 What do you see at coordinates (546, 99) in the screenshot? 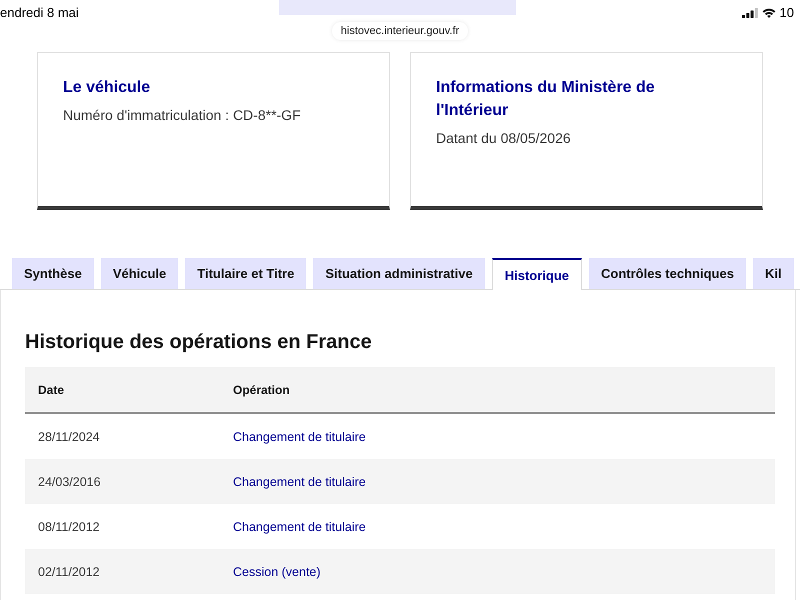
I see `card-title: Informations du Ministère de l'Intérieur` at bounding box center [546, 99].